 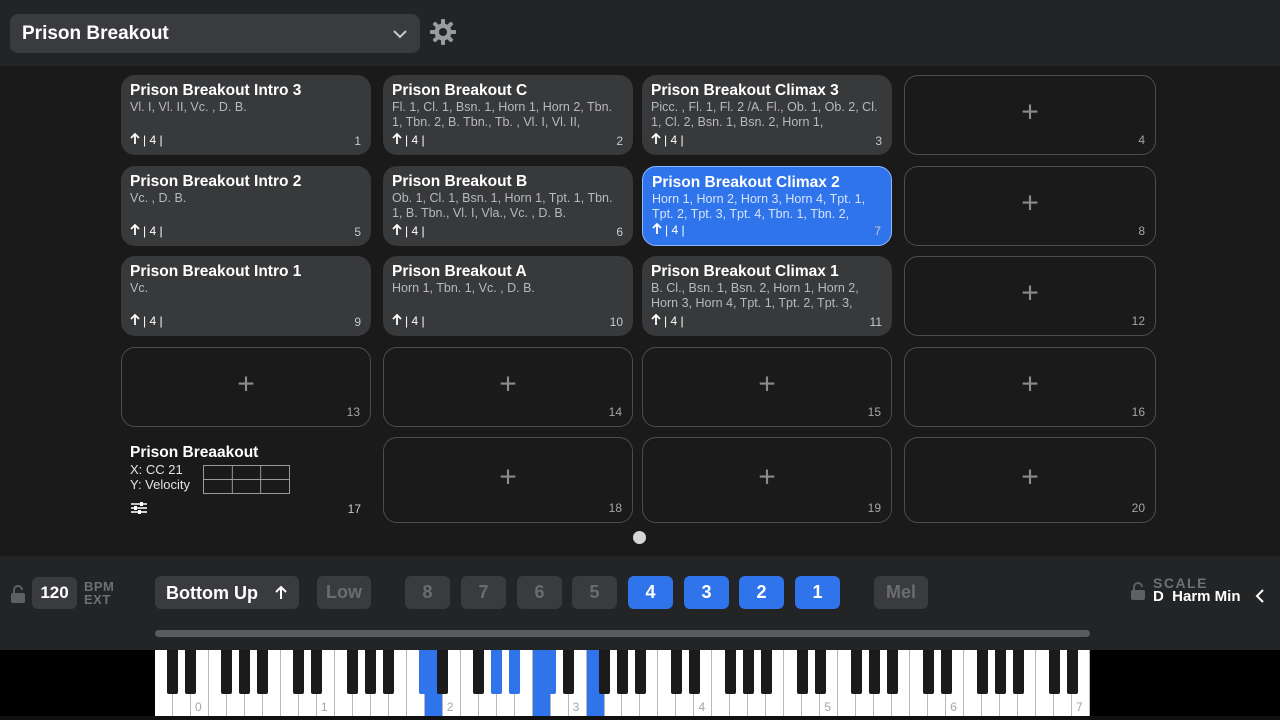 What do you see at coordinates (139, 288) in the screenshot?
I see `slot-instruments: Vc.` at bounding box center [139, 288].